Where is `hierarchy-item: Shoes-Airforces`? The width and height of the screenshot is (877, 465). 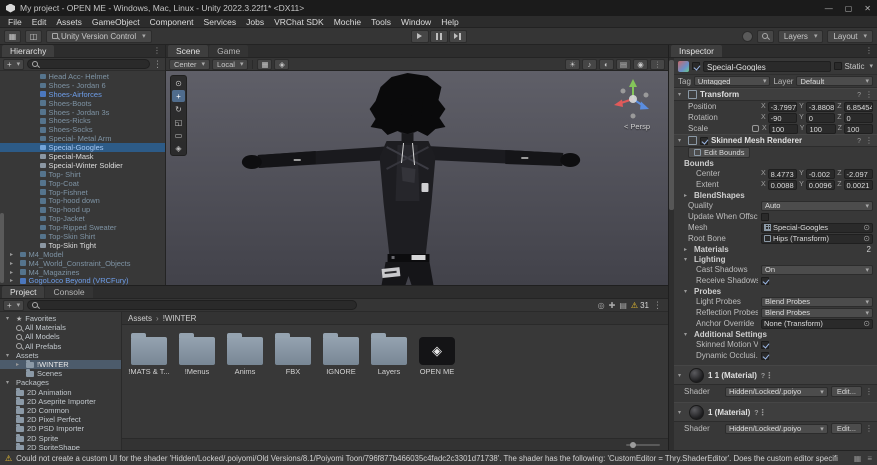 hierarchy-item: Shoes-Airforces is located at coordinates (82, 94).